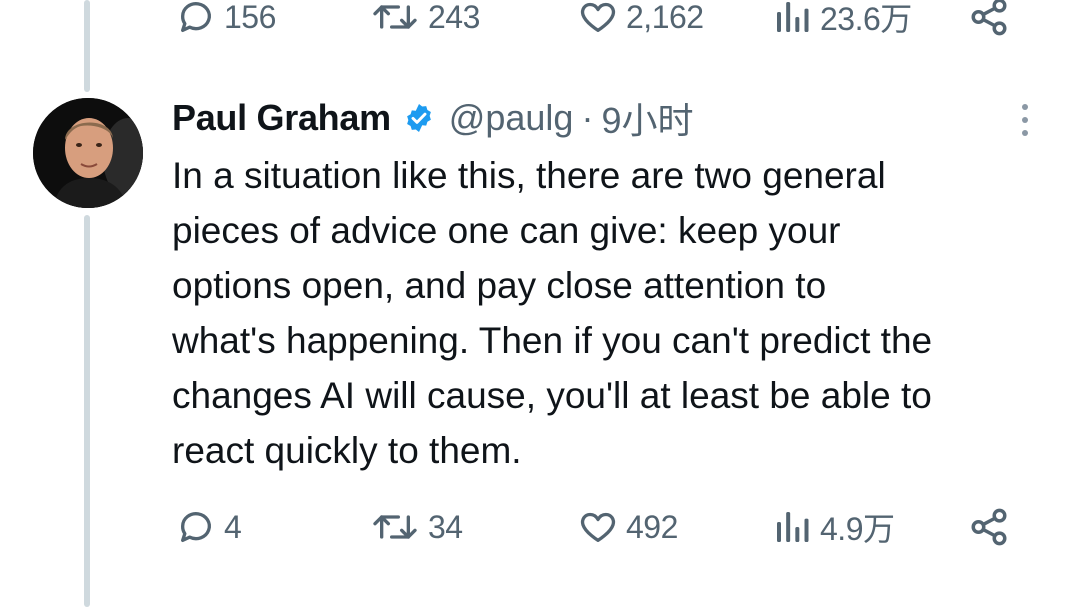 This screenshot has height=607, width=1080. Describe the element at coordinates (665, 17) in the screenshot. I see `like-count: 2,162` at that location.